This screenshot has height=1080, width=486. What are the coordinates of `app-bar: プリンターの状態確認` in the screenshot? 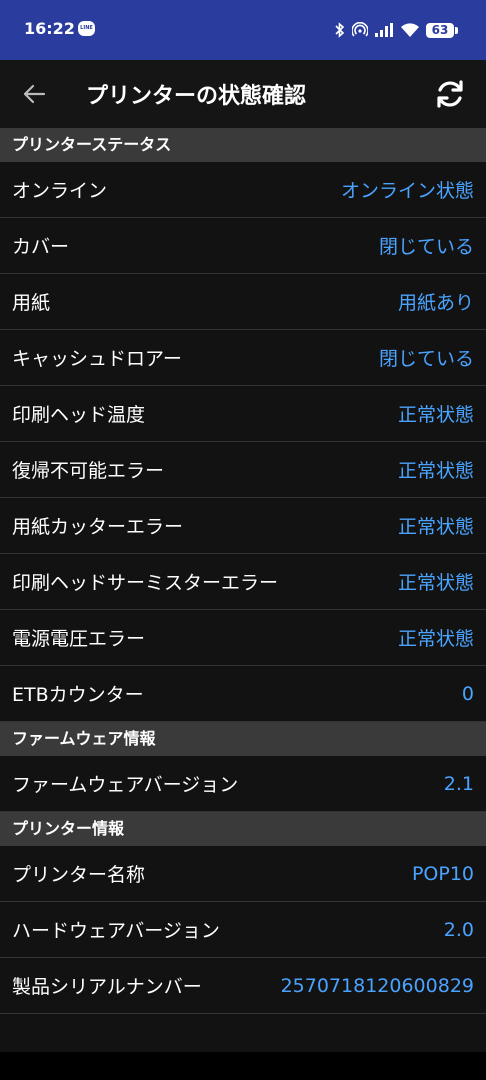 It's located at (243, 94).